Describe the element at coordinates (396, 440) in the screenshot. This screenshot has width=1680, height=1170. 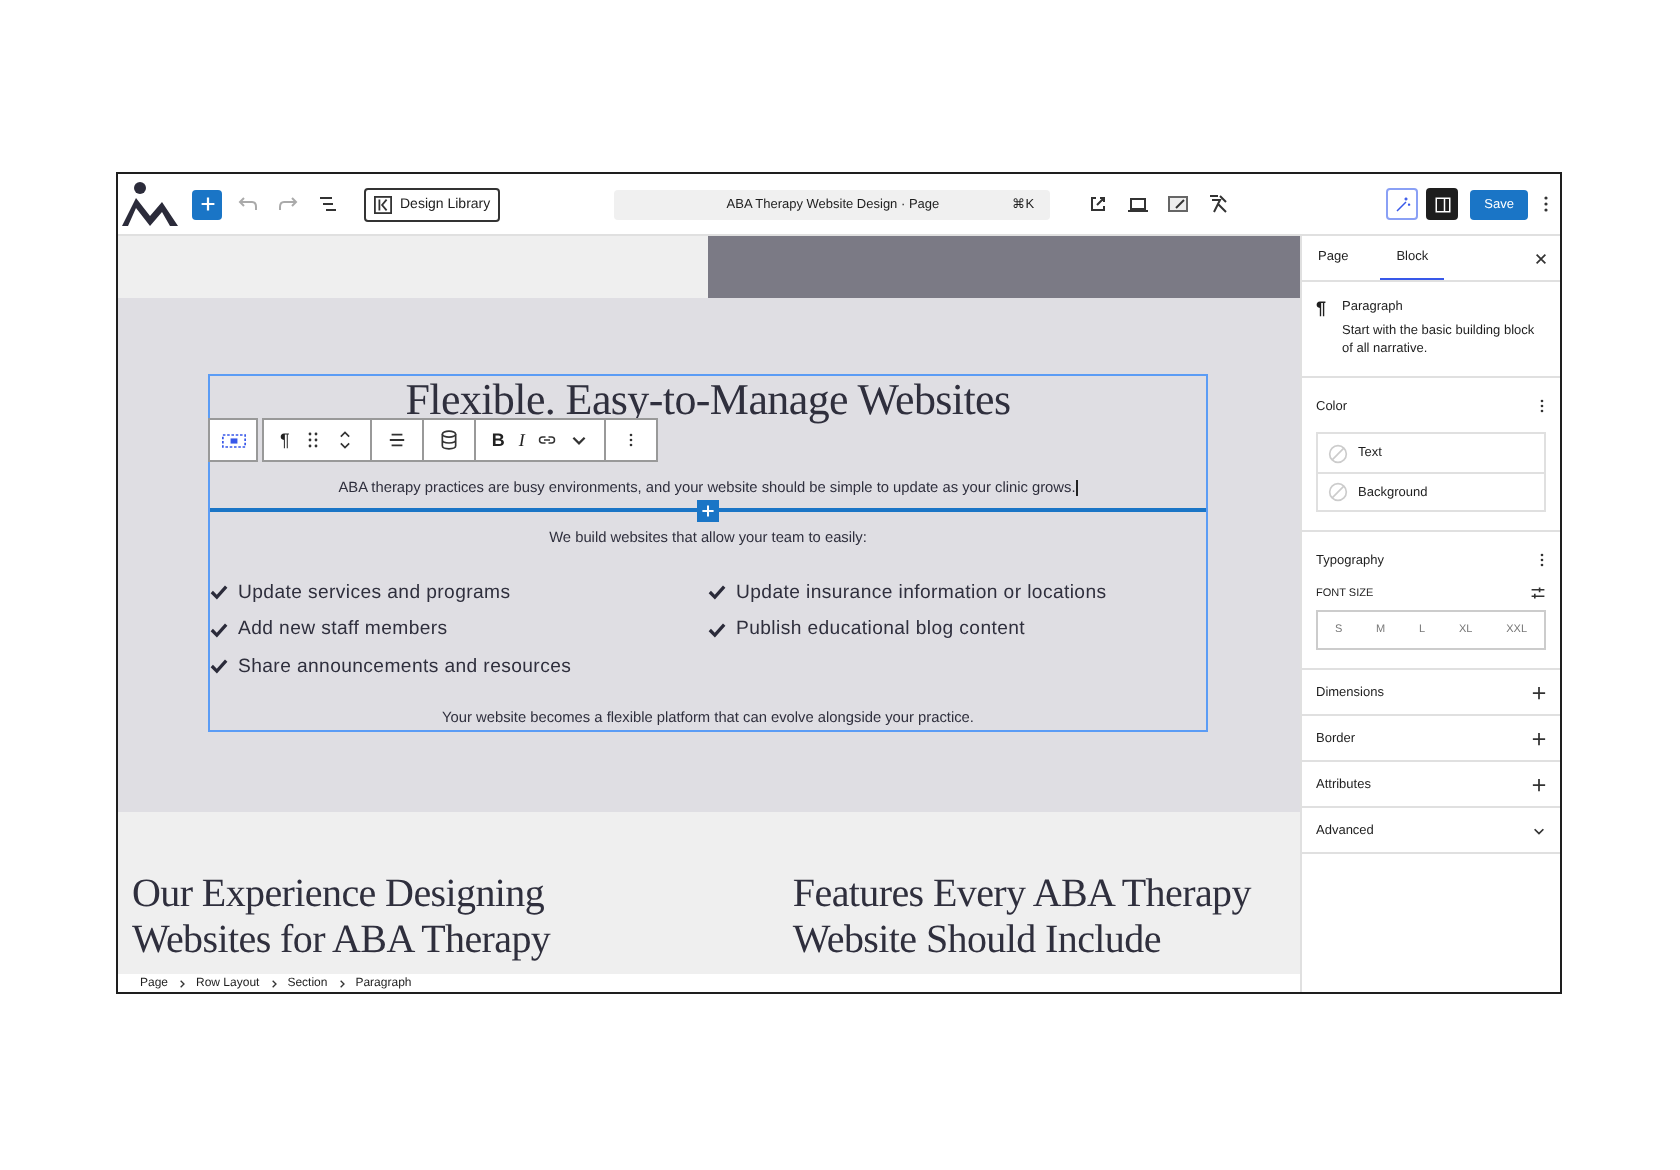
I see `align-icon` at that location.